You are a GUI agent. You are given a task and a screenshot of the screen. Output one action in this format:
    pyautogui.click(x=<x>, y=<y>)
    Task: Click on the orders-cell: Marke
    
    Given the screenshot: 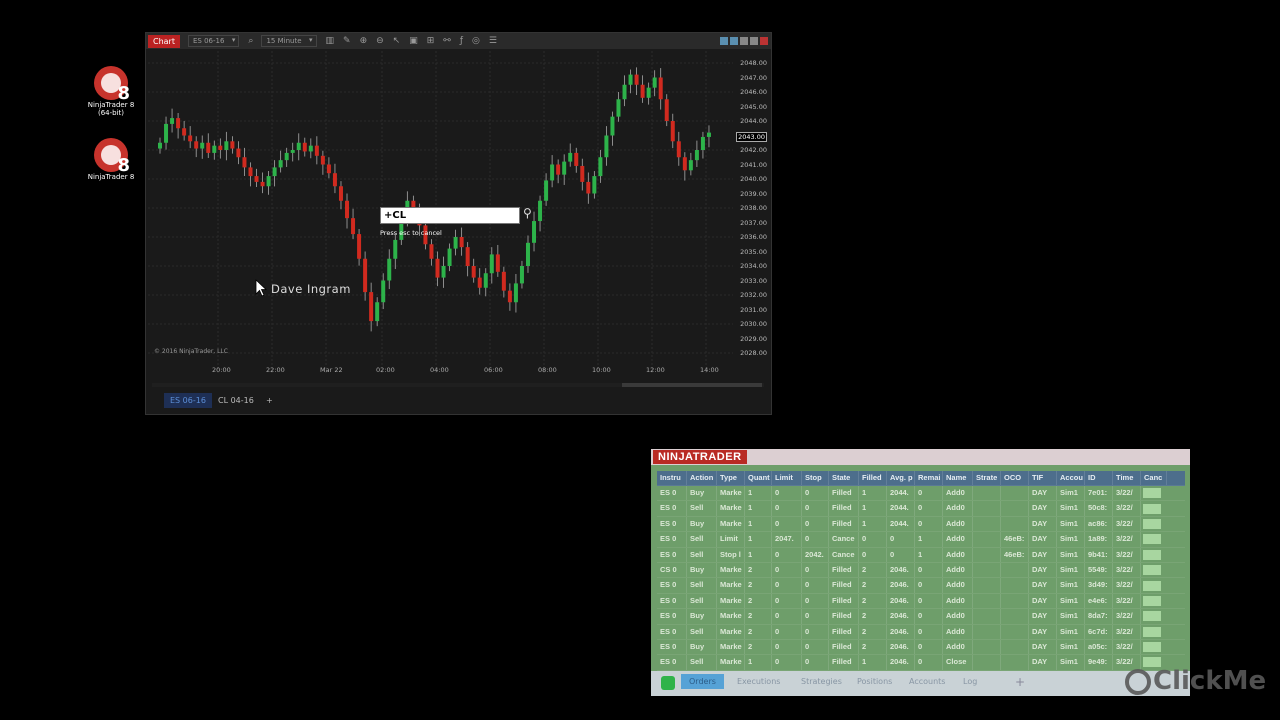 What is the action you would take?
    pyautogui.click(x=731, y=631)
    